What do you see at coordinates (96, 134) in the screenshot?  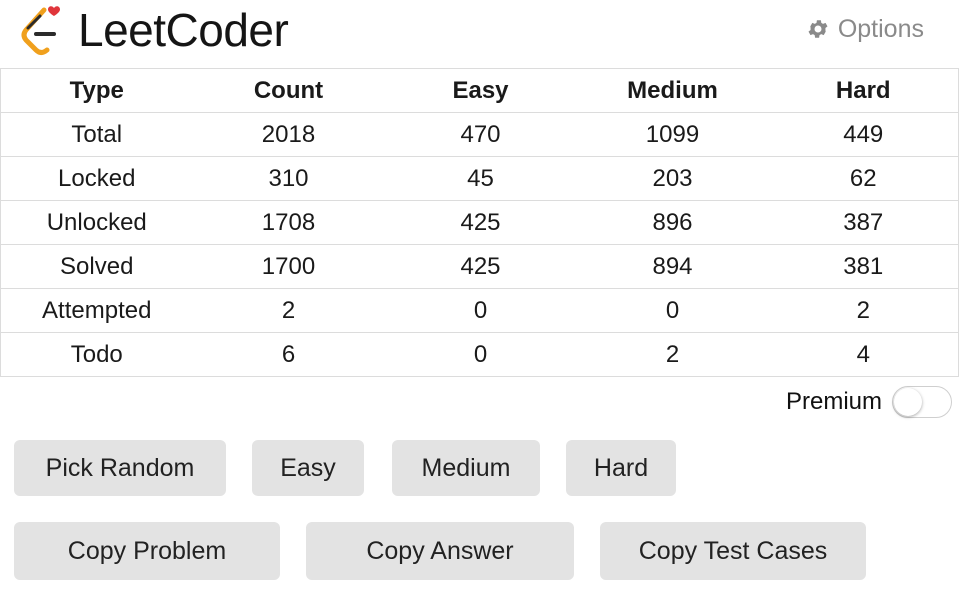 I see `table-cell: Total` at bounding box center [96, 134].